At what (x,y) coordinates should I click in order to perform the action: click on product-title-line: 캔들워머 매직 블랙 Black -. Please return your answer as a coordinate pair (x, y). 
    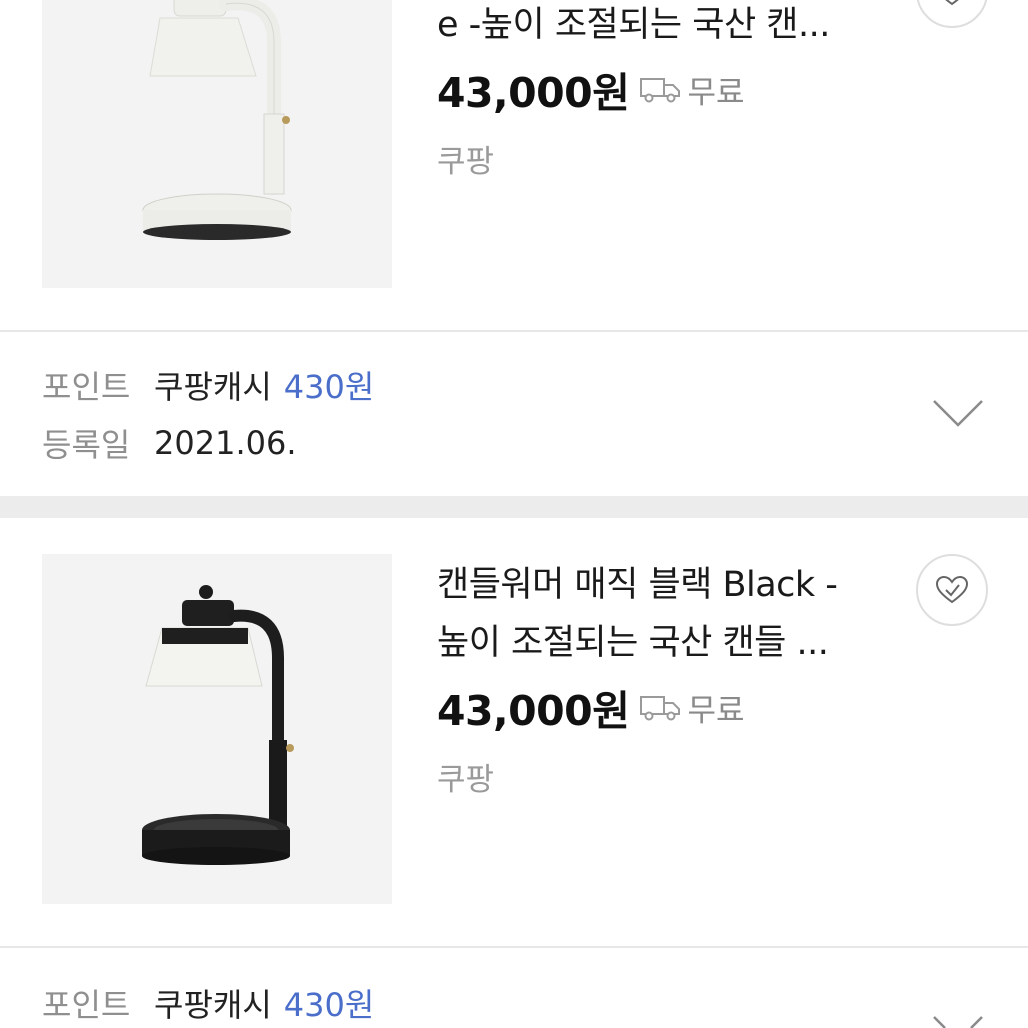
    Looking at the image, I should click on (637, 585).